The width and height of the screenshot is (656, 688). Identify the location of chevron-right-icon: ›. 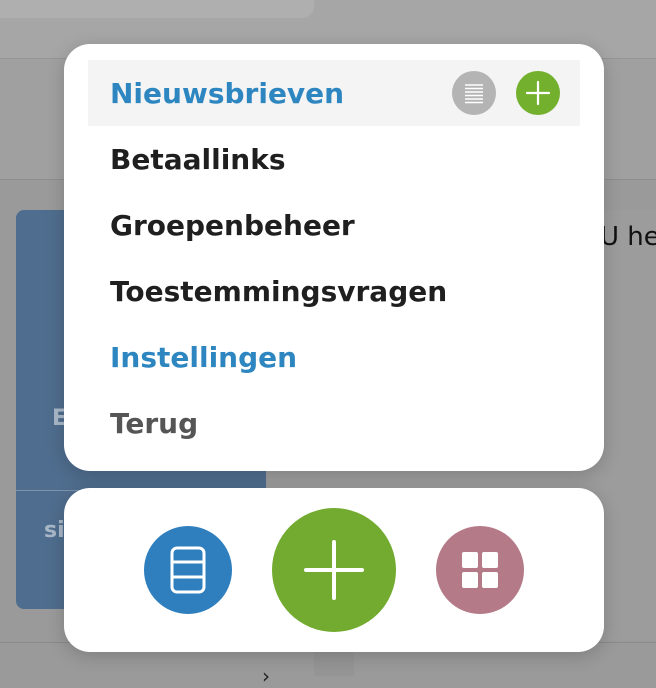
(266, 676).